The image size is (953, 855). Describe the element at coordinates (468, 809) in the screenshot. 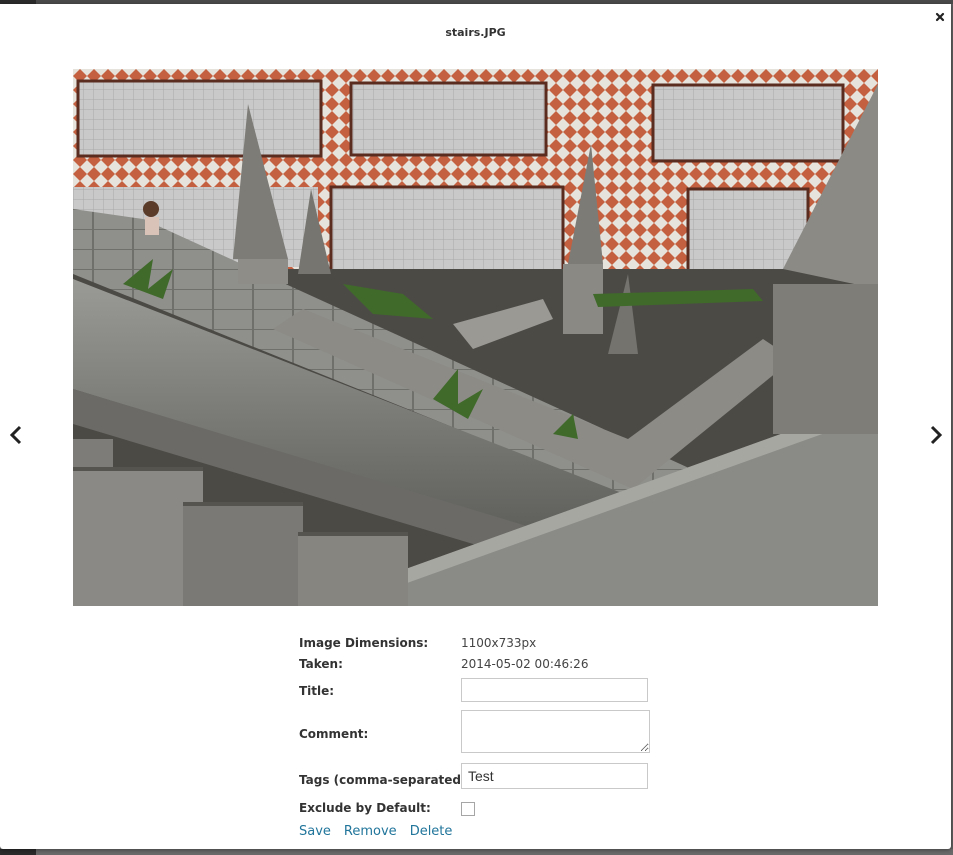

I see `exclude-checkbox` at that location.